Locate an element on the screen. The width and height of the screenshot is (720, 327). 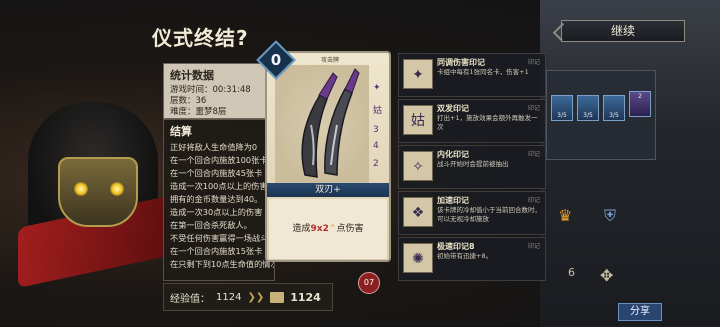
buff-item: ❖ 加速印记 印记 该卡牌的冷却值小于当前回合数时，可以无视冷却施放 is located at coordinates (472, 213).